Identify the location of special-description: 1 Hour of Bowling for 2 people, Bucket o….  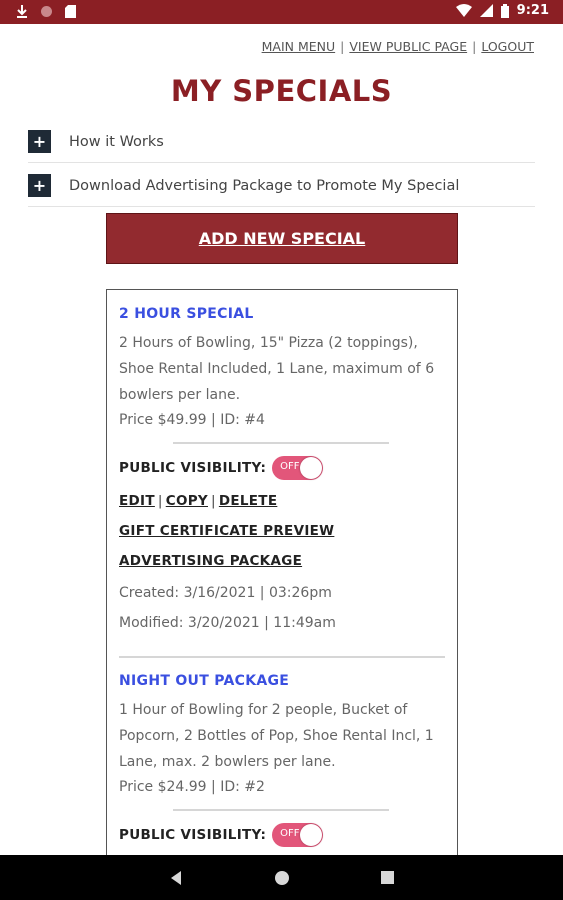
(276, 736).